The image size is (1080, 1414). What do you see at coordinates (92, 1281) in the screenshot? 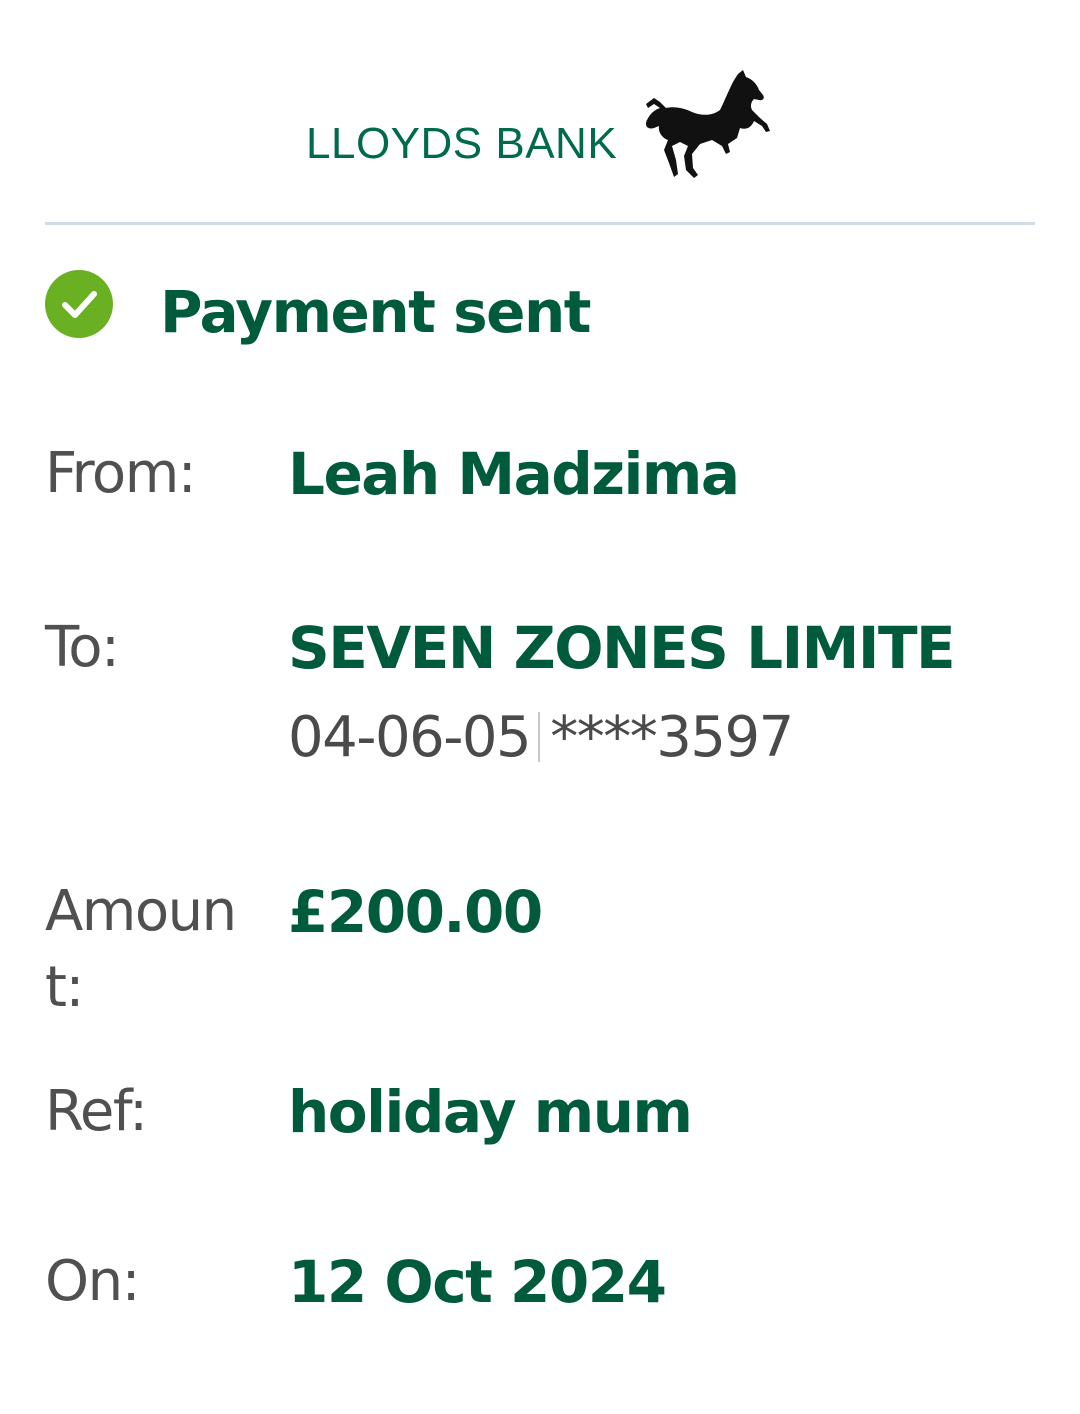
I see `date-label: On:` at bounding box center [92, 1281].